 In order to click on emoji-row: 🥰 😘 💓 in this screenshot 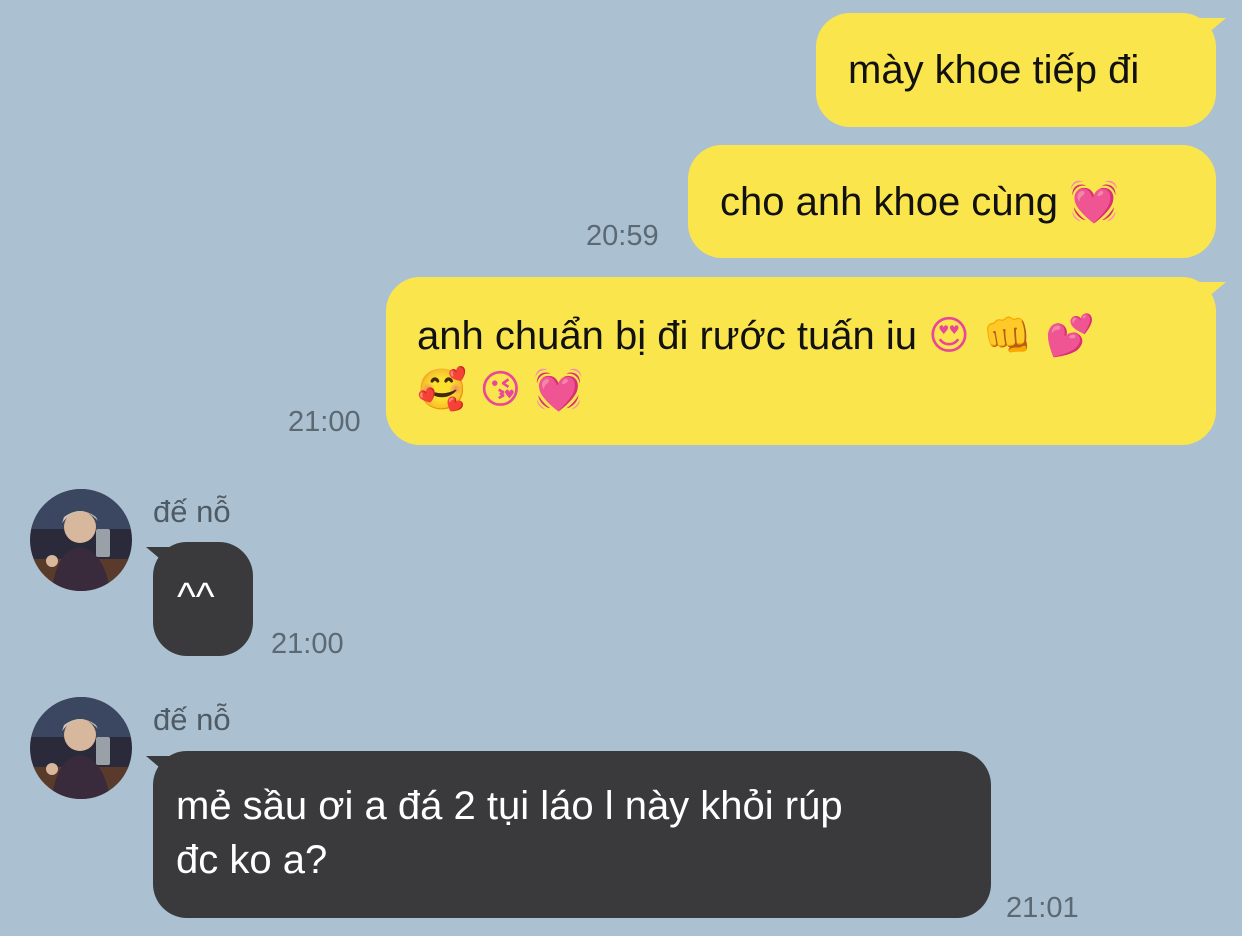, I will do `click(500, 390)`.